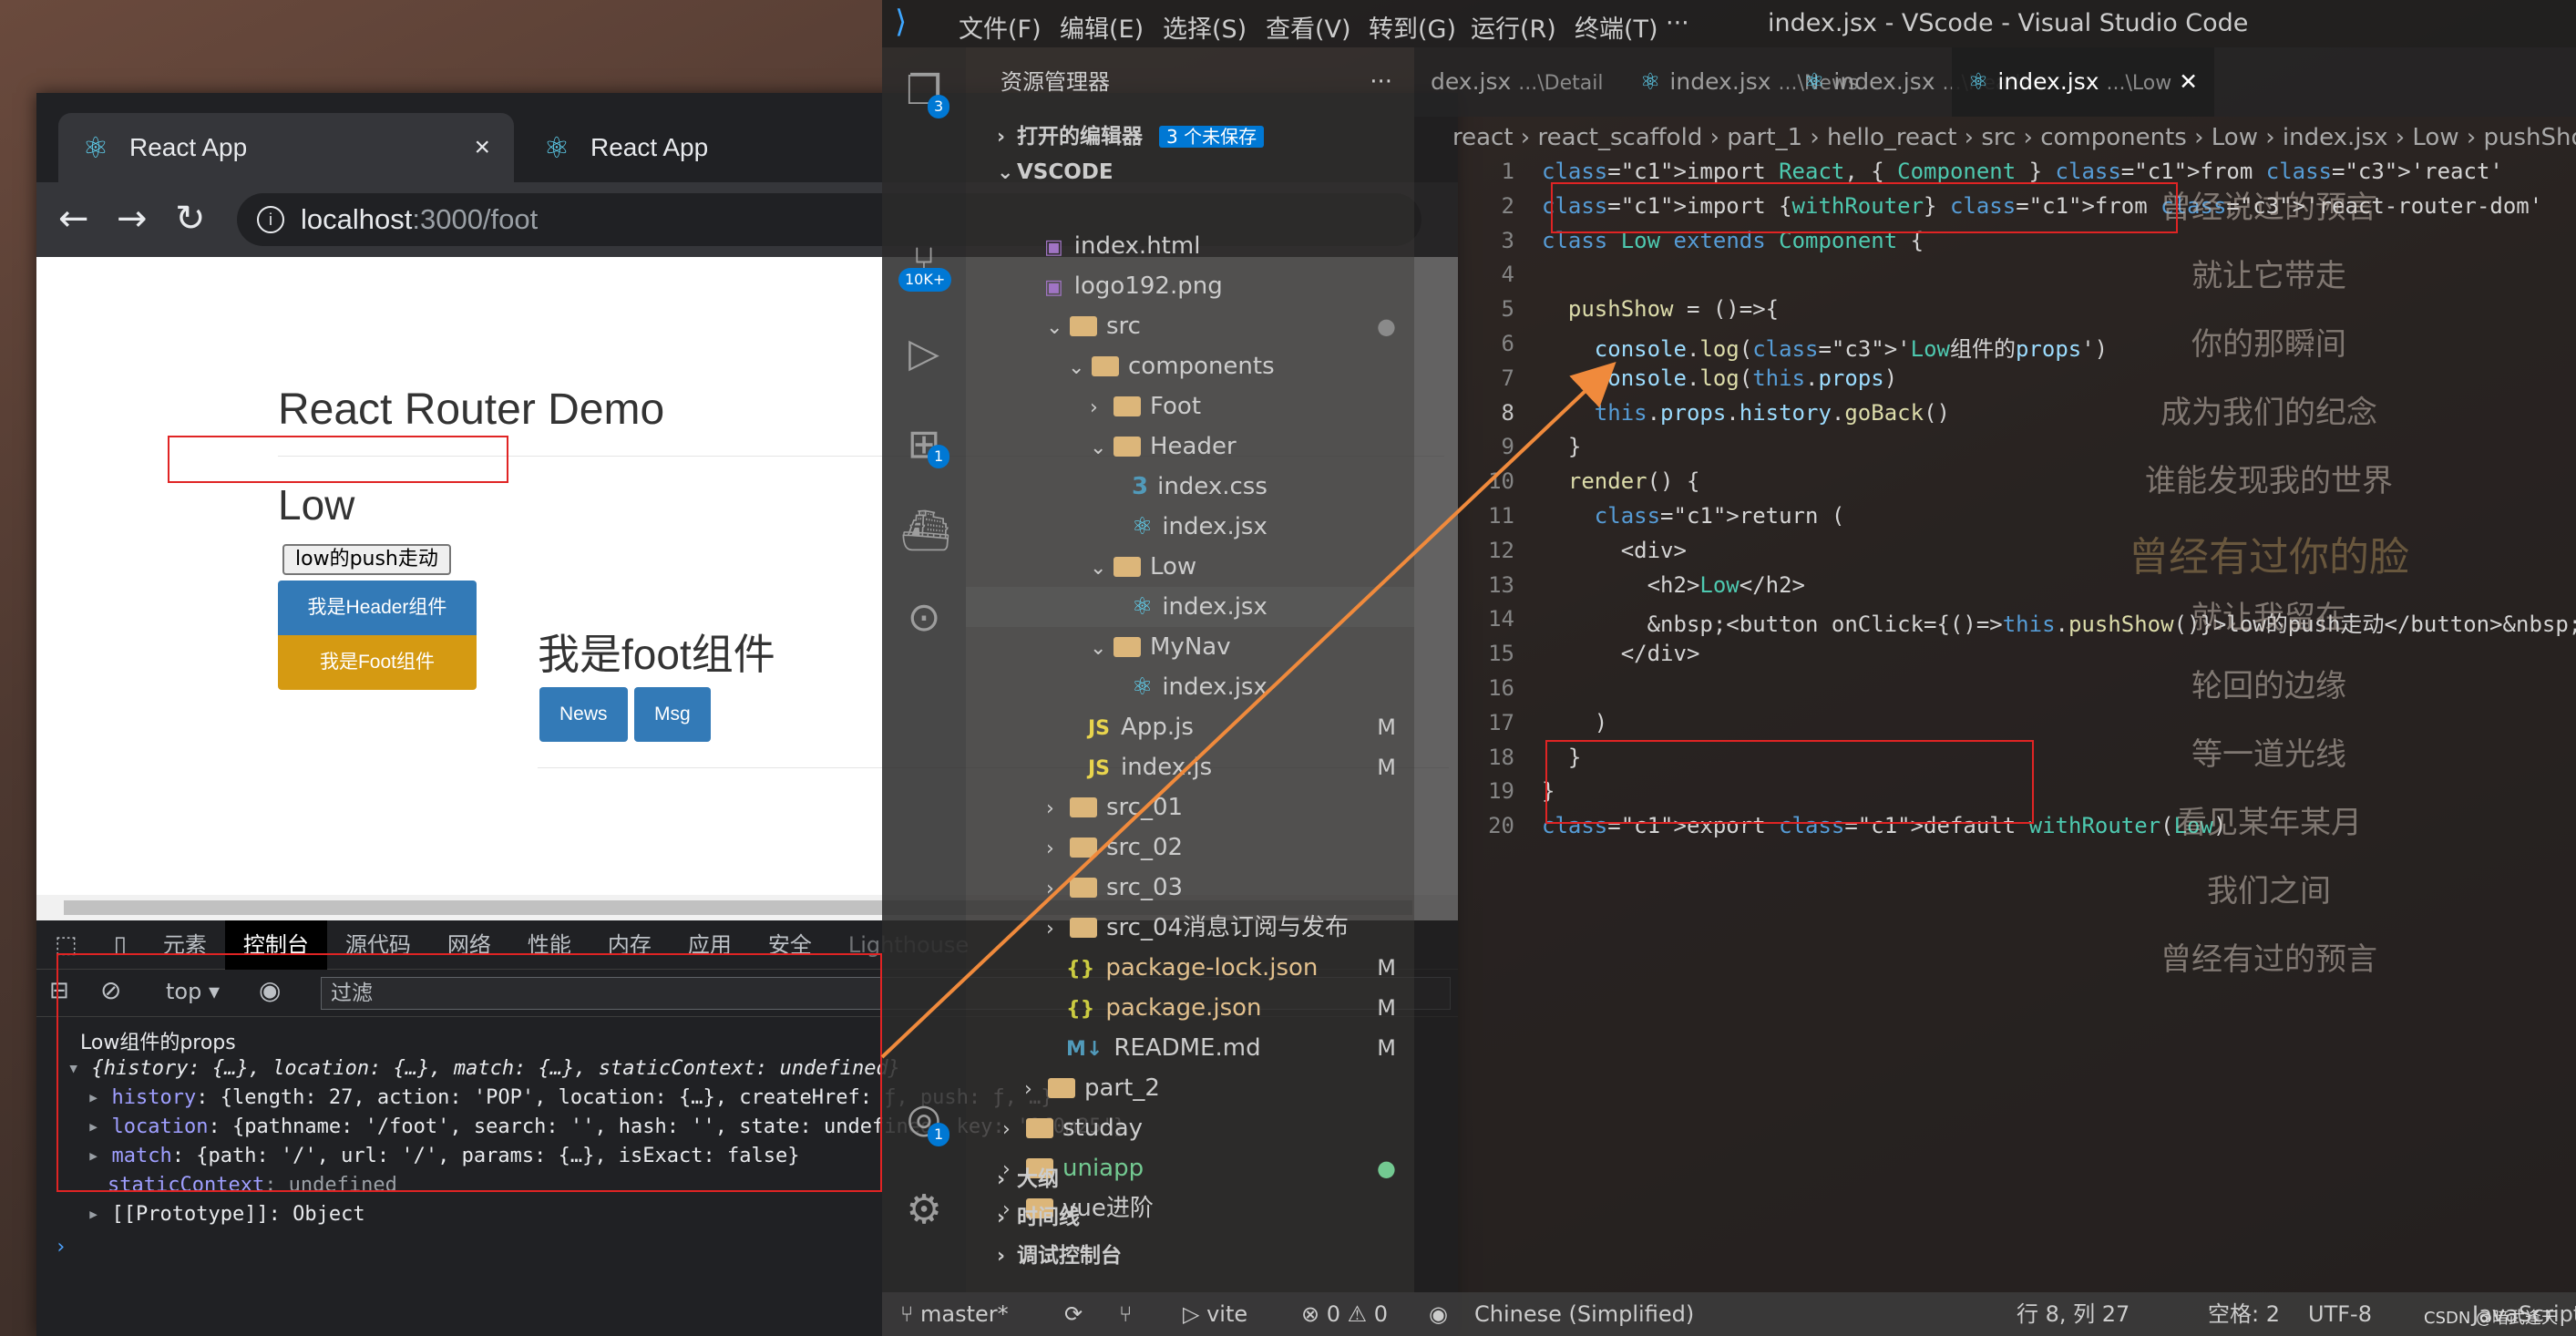 The width and height of the screenshot is (2576, 1336). Describe the element at coordinates (2268, 959) in the screenshot. I see `lyric-line: 曾经有过的预言` at that location.